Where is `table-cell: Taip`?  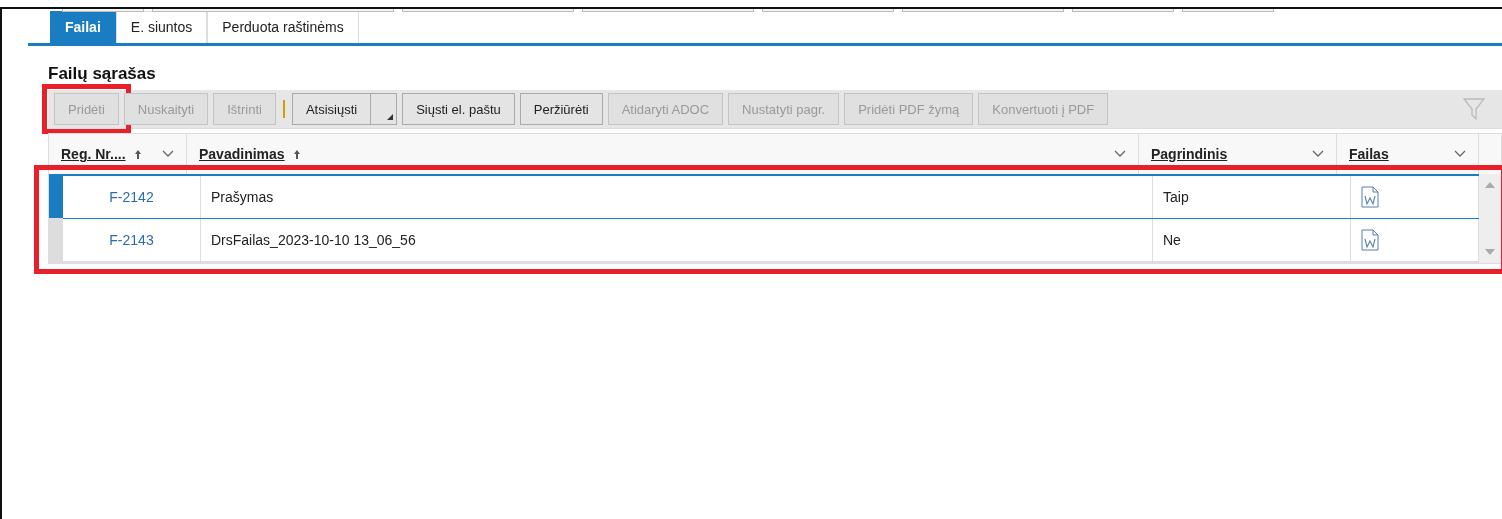
table-cell: Taip is located at coordinates (1176, 197).